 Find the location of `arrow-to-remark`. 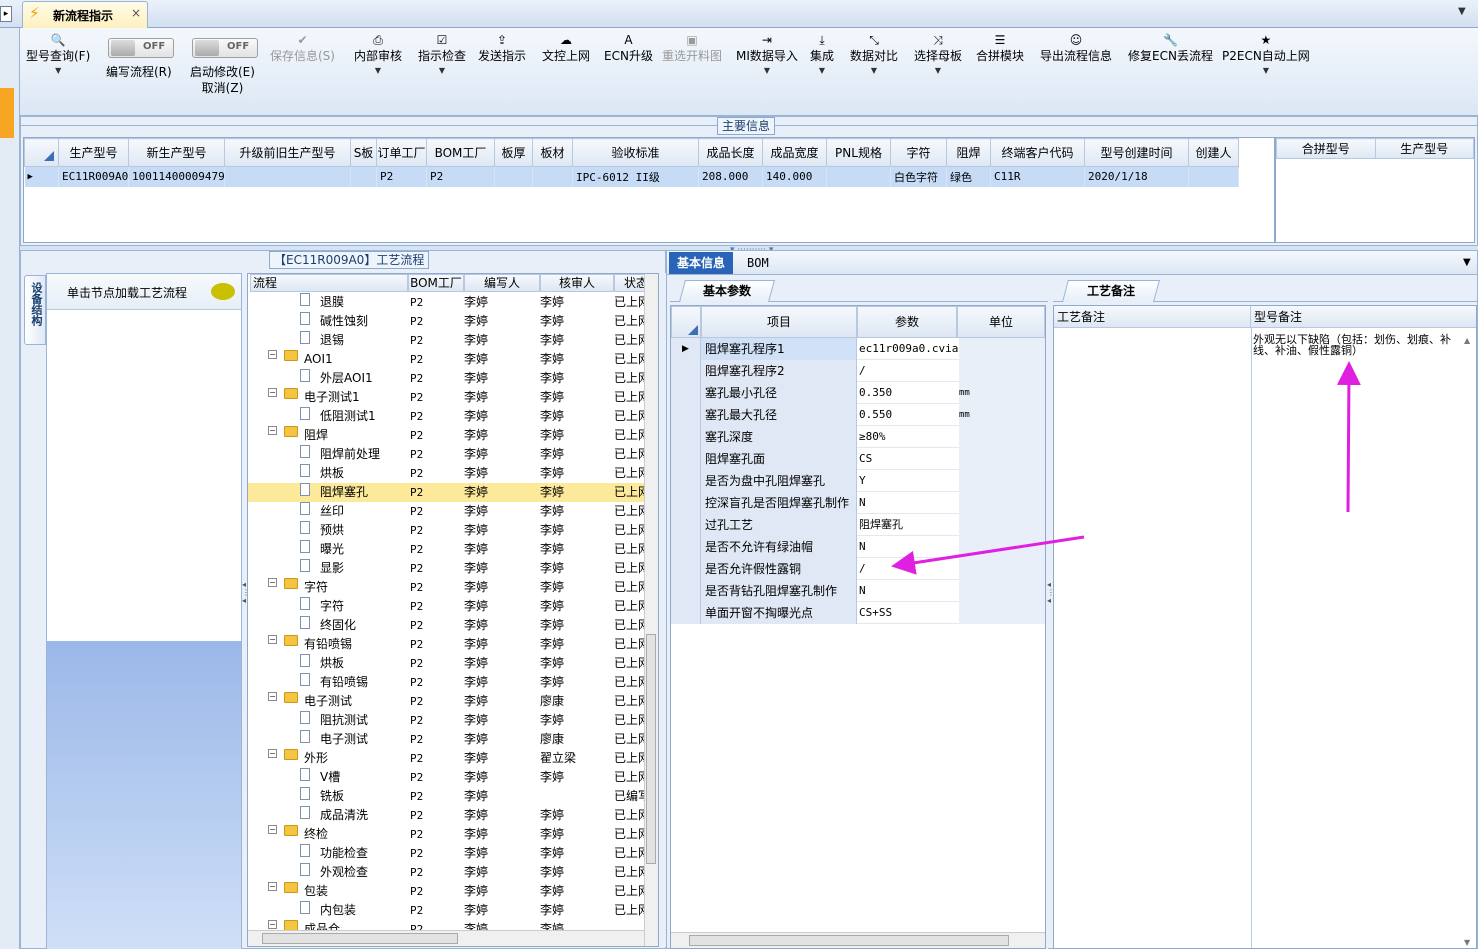

arrow-to-remark is located at coordinates (1348, 437).